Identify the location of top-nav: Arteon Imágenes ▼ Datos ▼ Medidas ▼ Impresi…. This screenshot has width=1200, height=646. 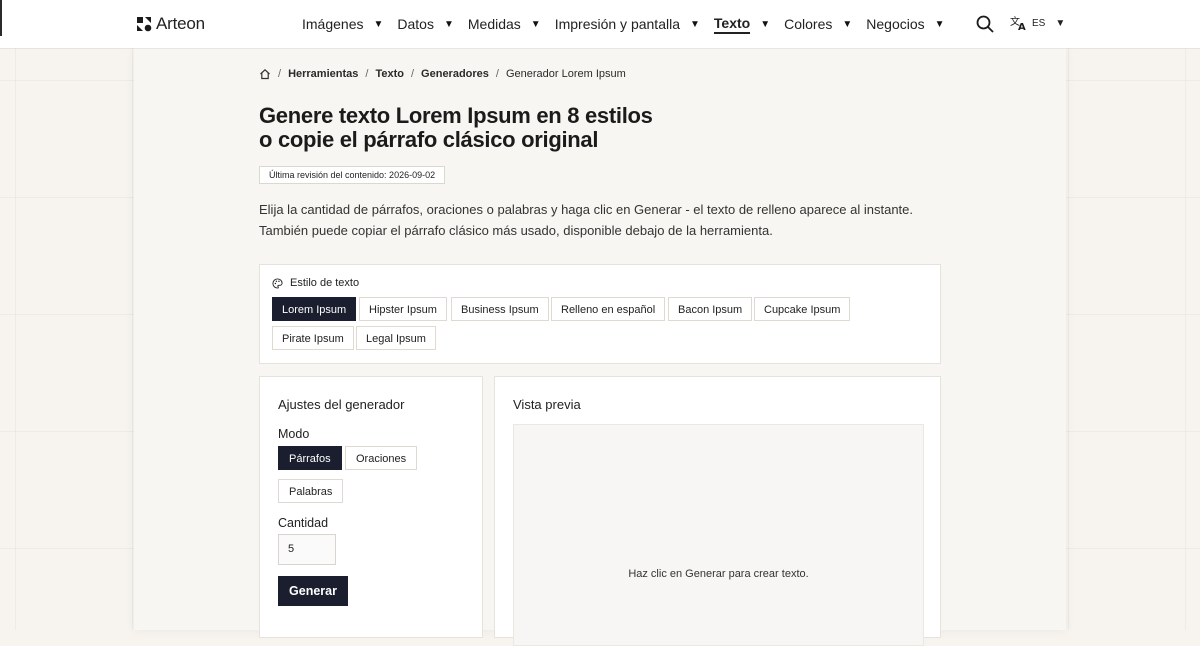
(600, 24).